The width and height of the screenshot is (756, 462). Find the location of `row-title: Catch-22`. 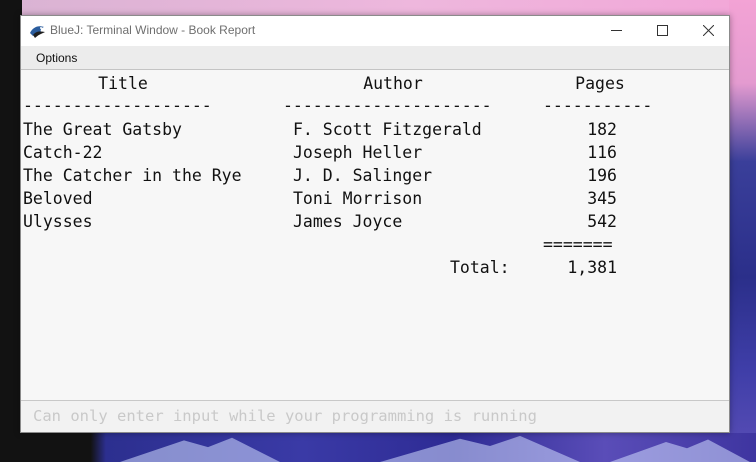

row-title: Catch-22 is located at coordinates (63, 152).